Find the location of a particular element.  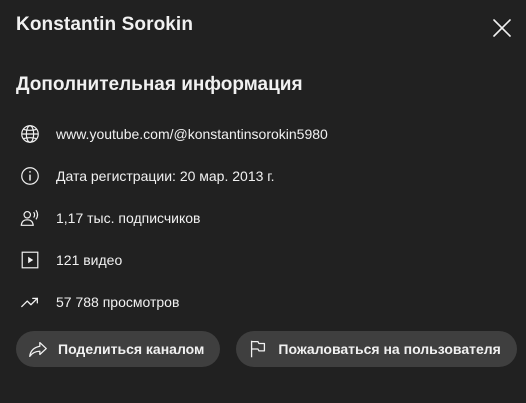

video-icon is located at coordinates (30, 260).